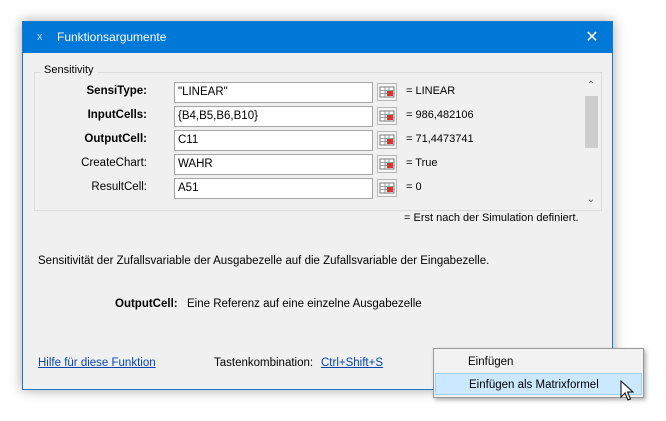 The height and width of the screenshot is (421, 666). I want to click on argument-label: SensiType:, so click(117, 91).